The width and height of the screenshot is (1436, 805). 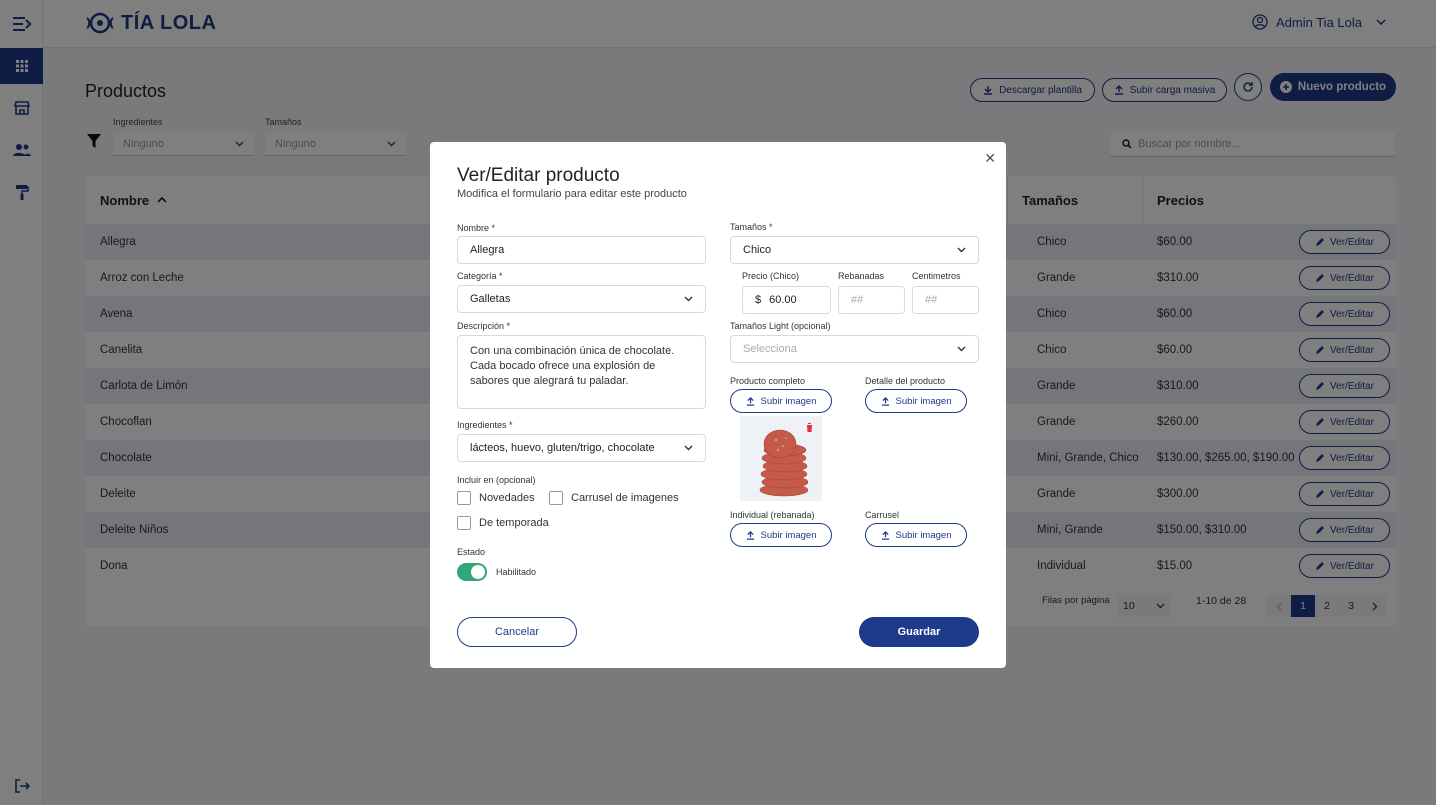 What do you see at coordinates (768, 381) in the screenshot?
I see `img-full-label: Producto completo` at bounding box center [768, 381].